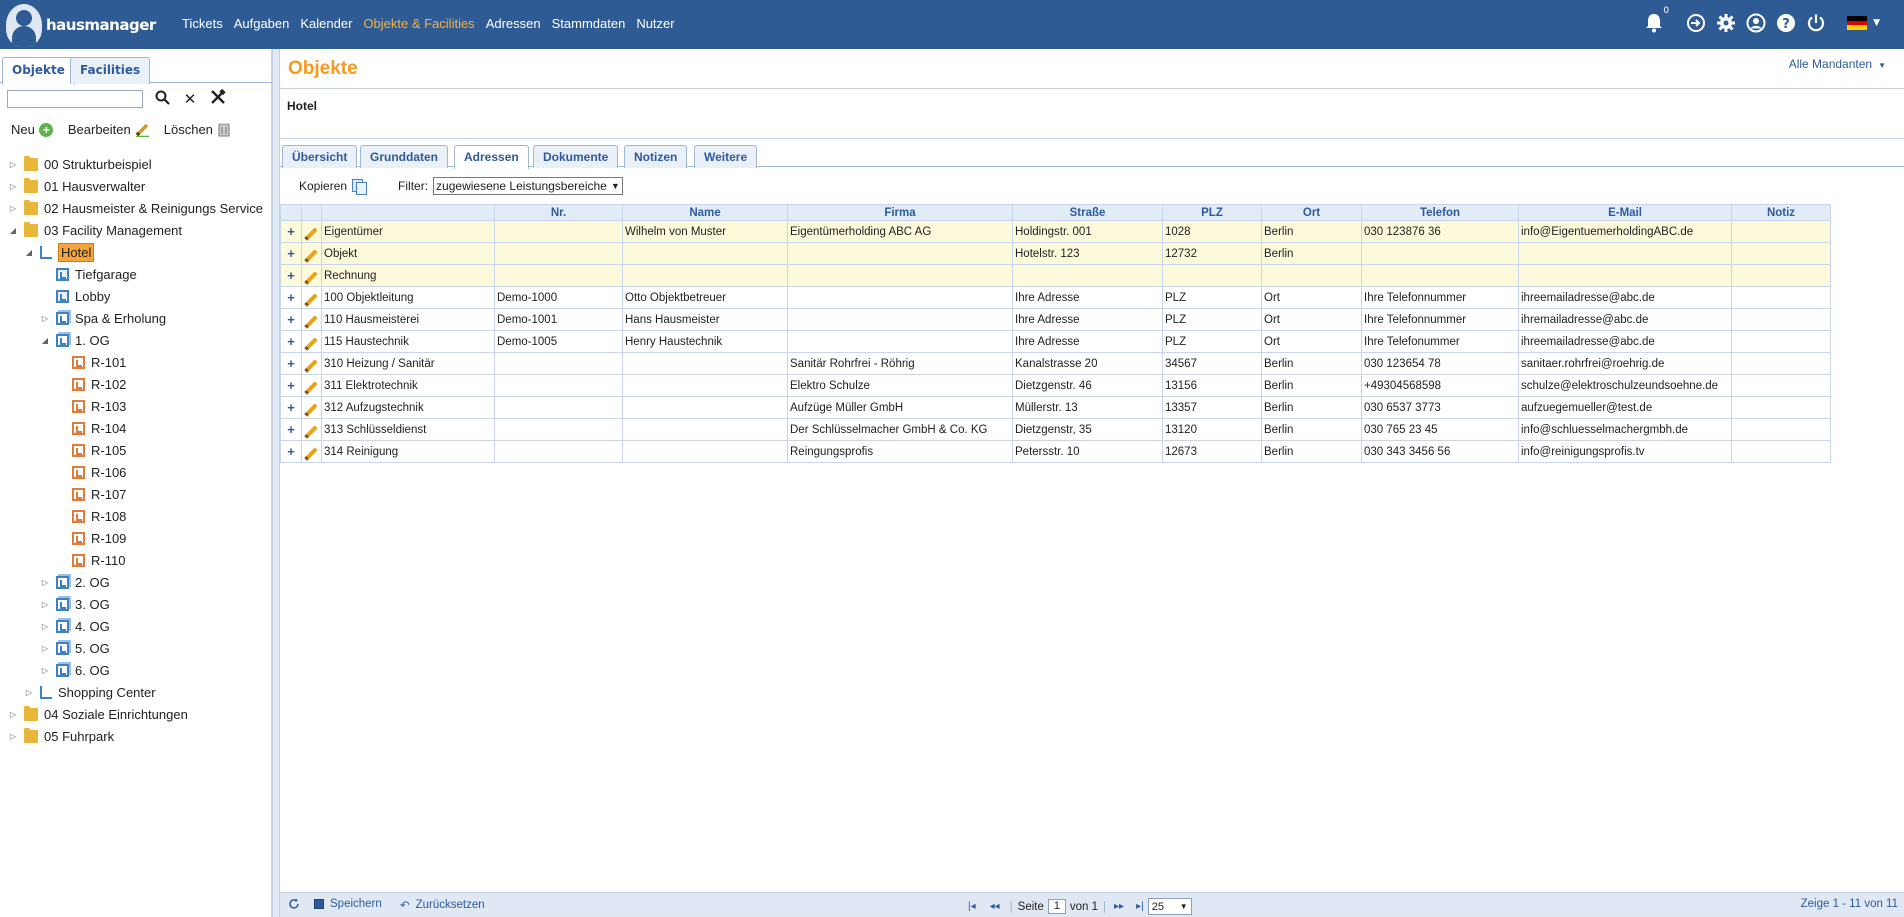  What do you see at coordinates (294, 904) in the screenshot?
I see `refresh-icon` at bounding box center [294, 904].